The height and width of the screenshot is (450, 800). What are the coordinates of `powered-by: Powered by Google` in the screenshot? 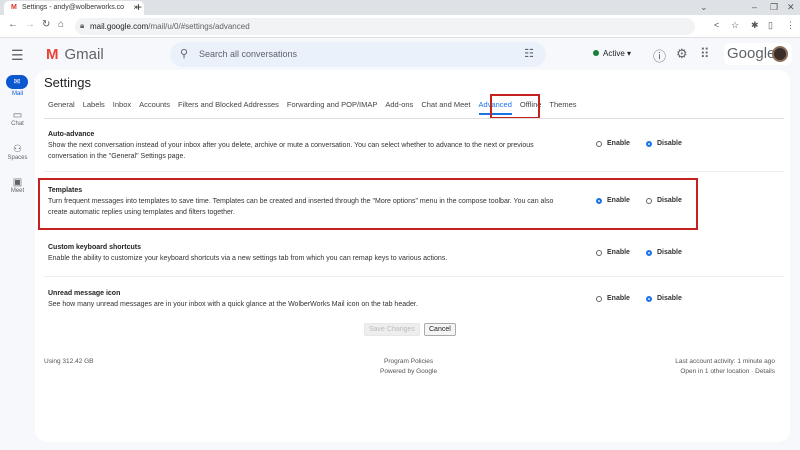 It's located at (409, 371).